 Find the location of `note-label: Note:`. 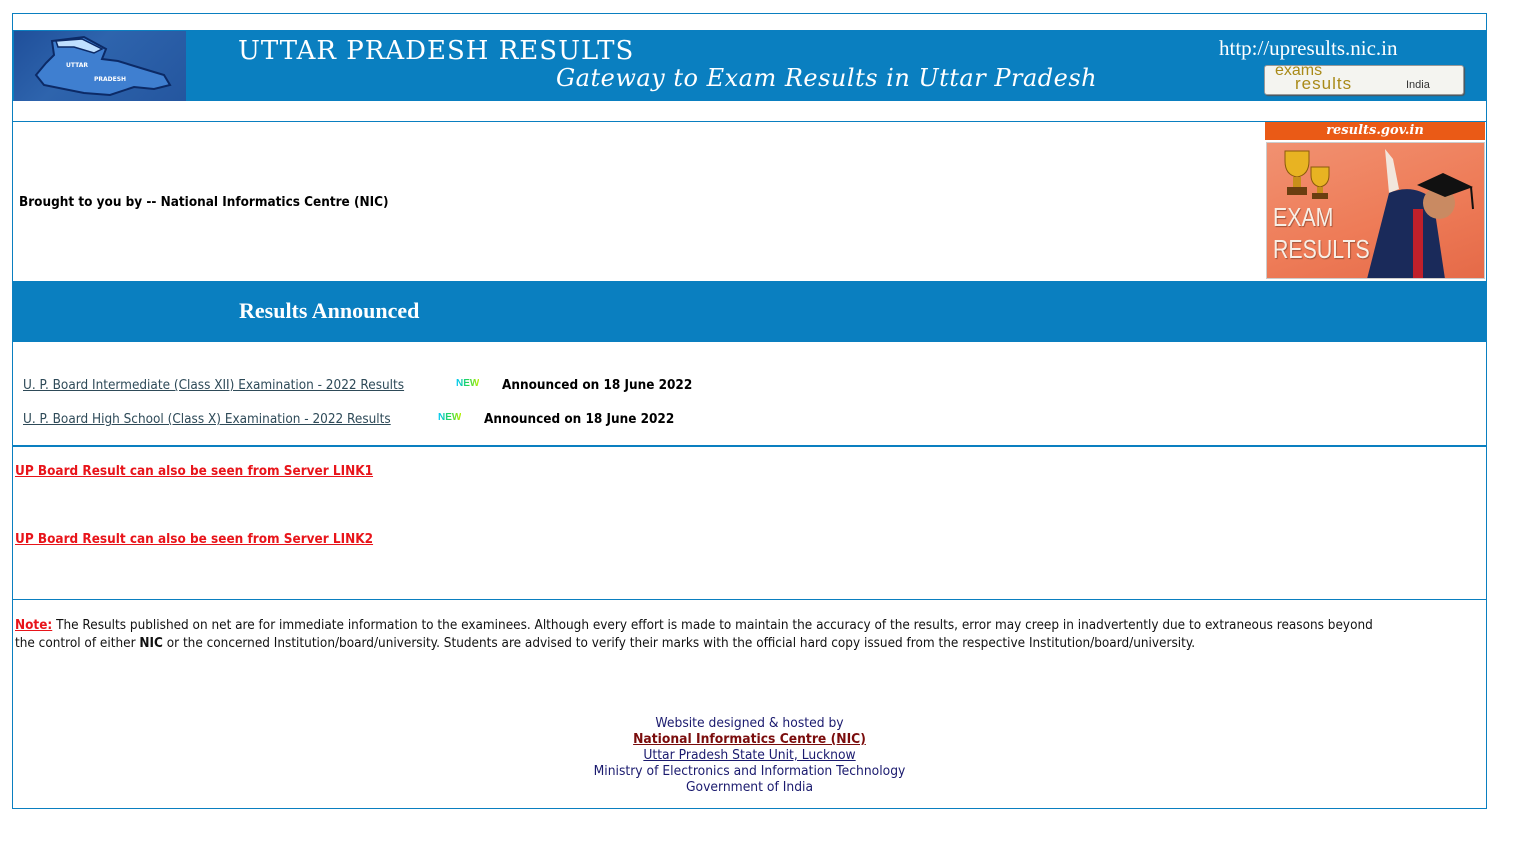

note-label: Note: is located at coordinates (34, 625).